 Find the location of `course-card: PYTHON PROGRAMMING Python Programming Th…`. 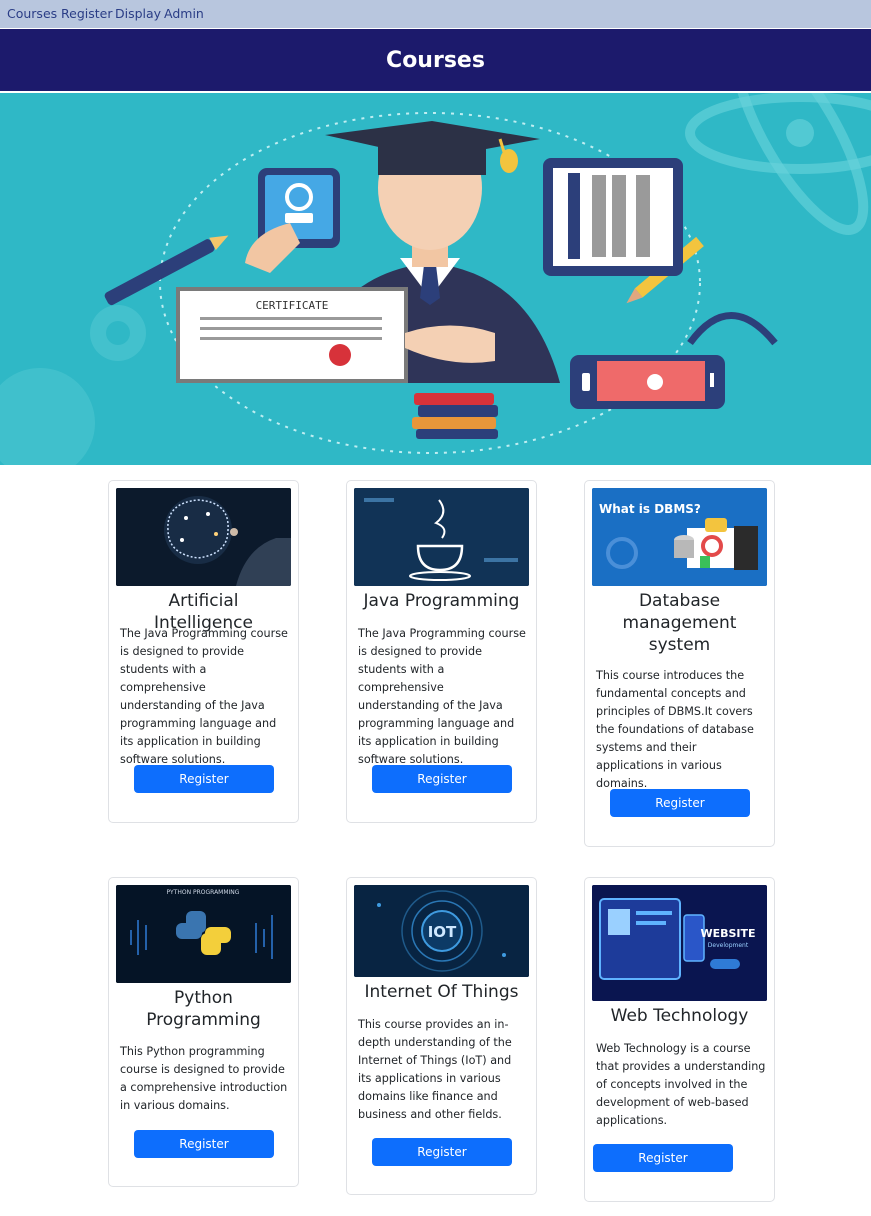

course-card: PYTHON PROGRAMMING Python Programming Th… is located at coordinates (203, 1032).